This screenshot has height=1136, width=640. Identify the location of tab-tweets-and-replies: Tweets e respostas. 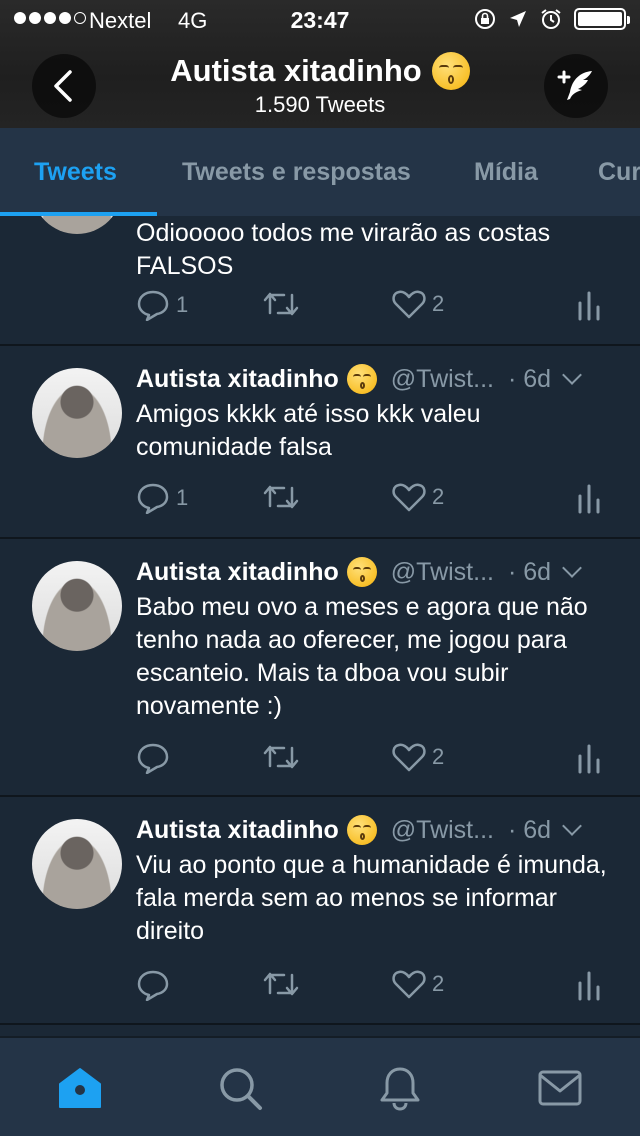
(296, 172).